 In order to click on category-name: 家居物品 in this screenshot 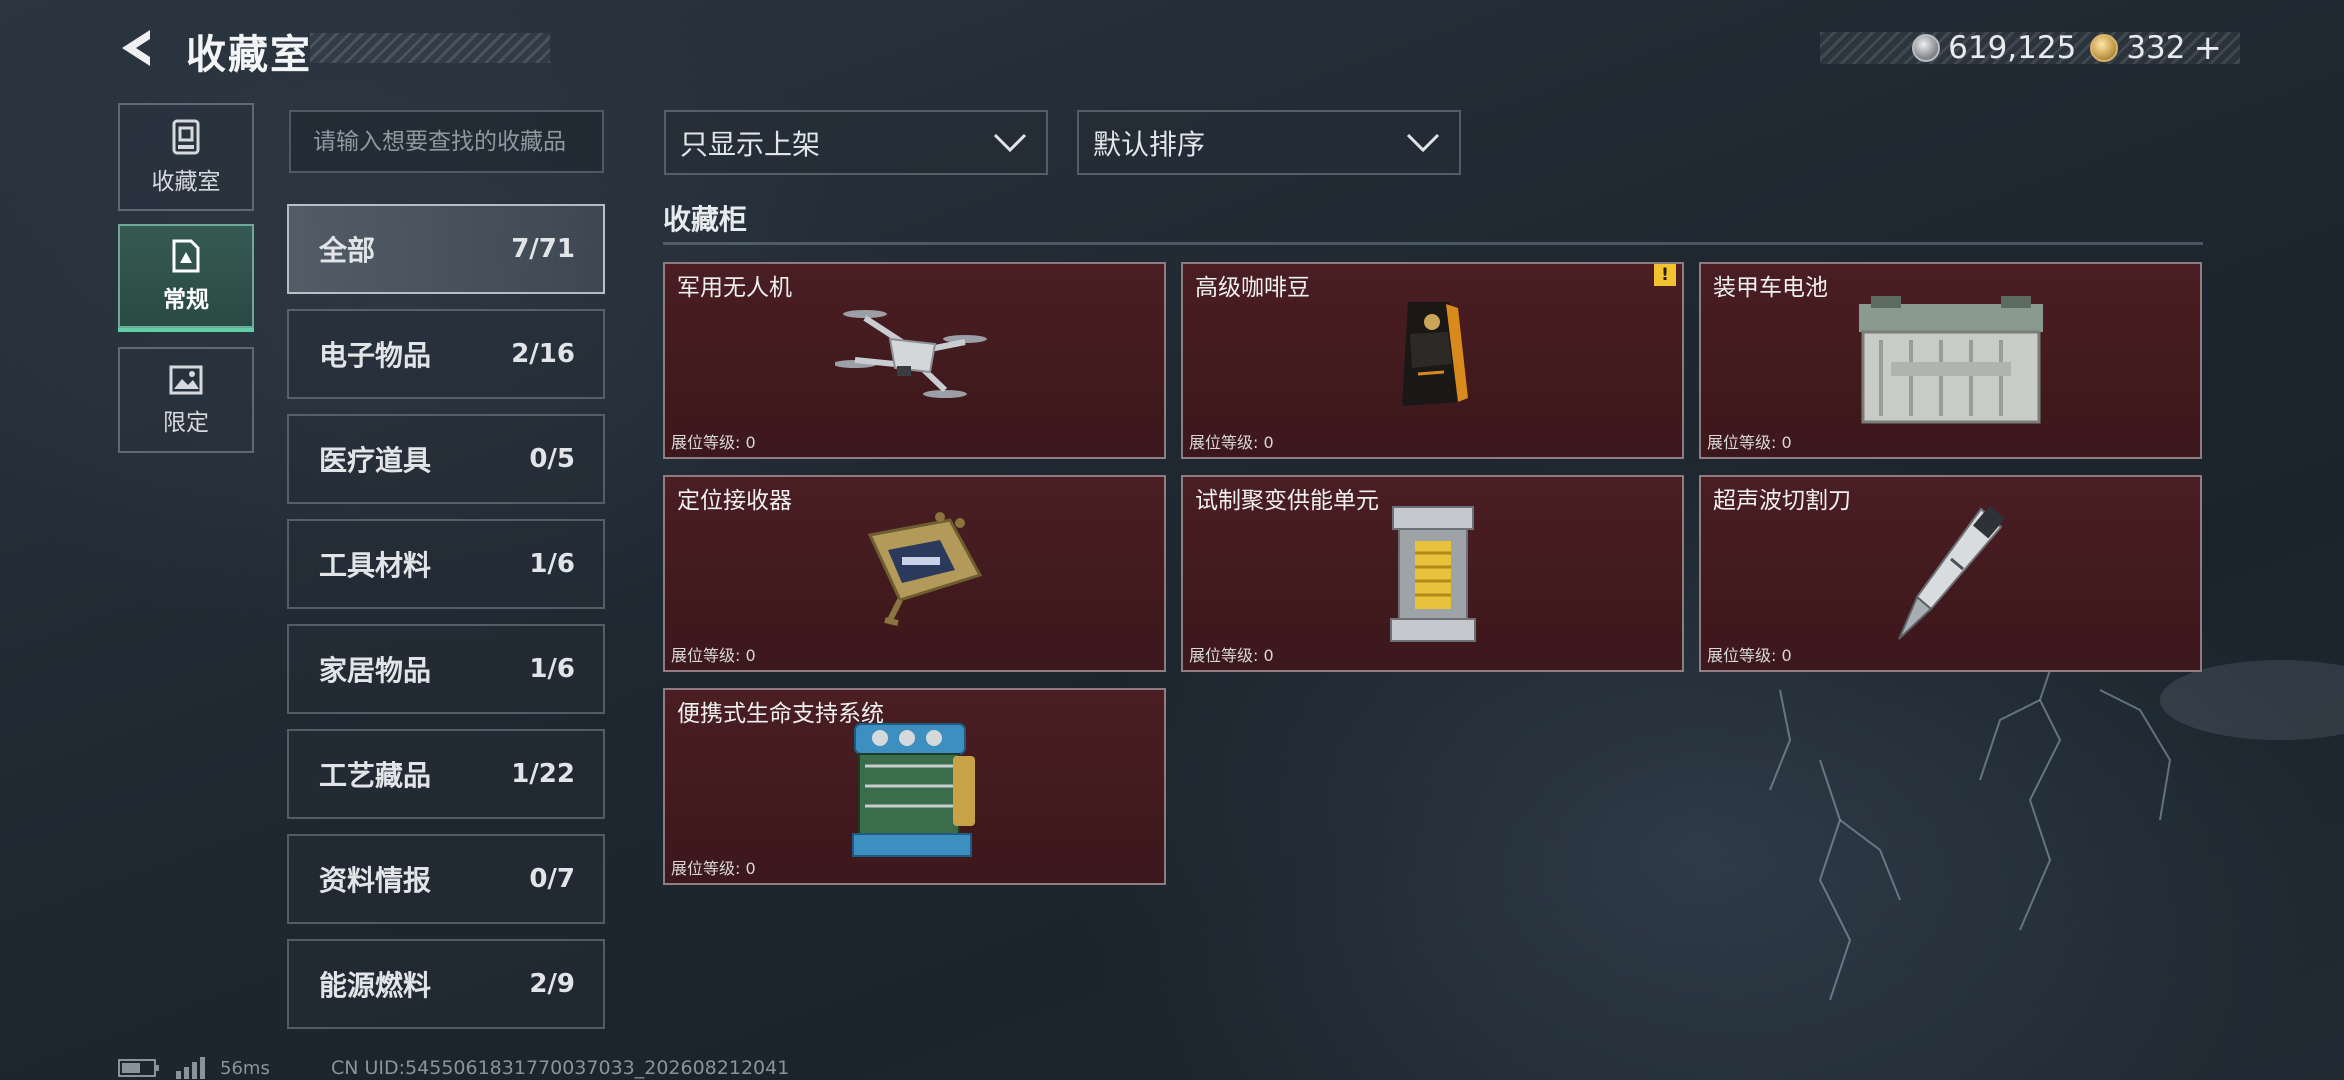, I will do `click(375, 670)`.